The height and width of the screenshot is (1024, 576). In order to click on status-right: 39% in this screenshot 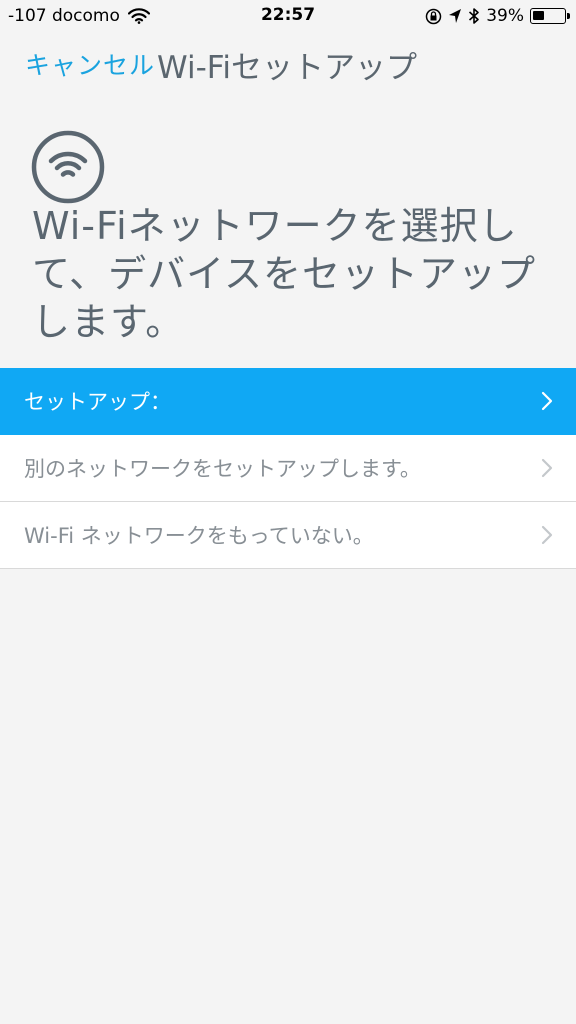, I will do `click(497, 16)`.